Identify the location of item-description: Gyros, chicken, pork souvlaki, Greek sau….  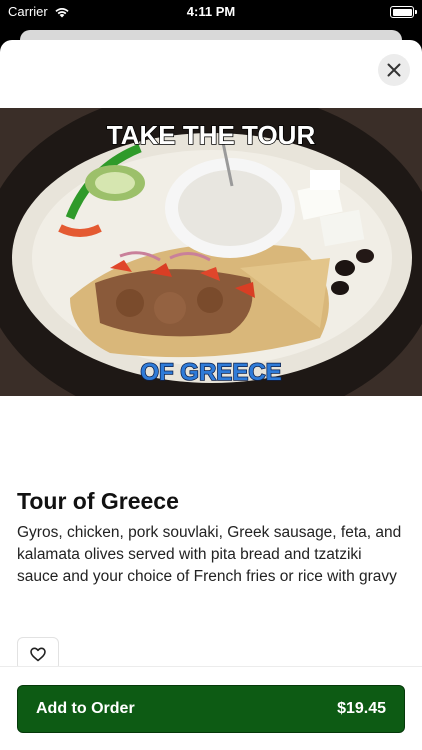
(209, 554).